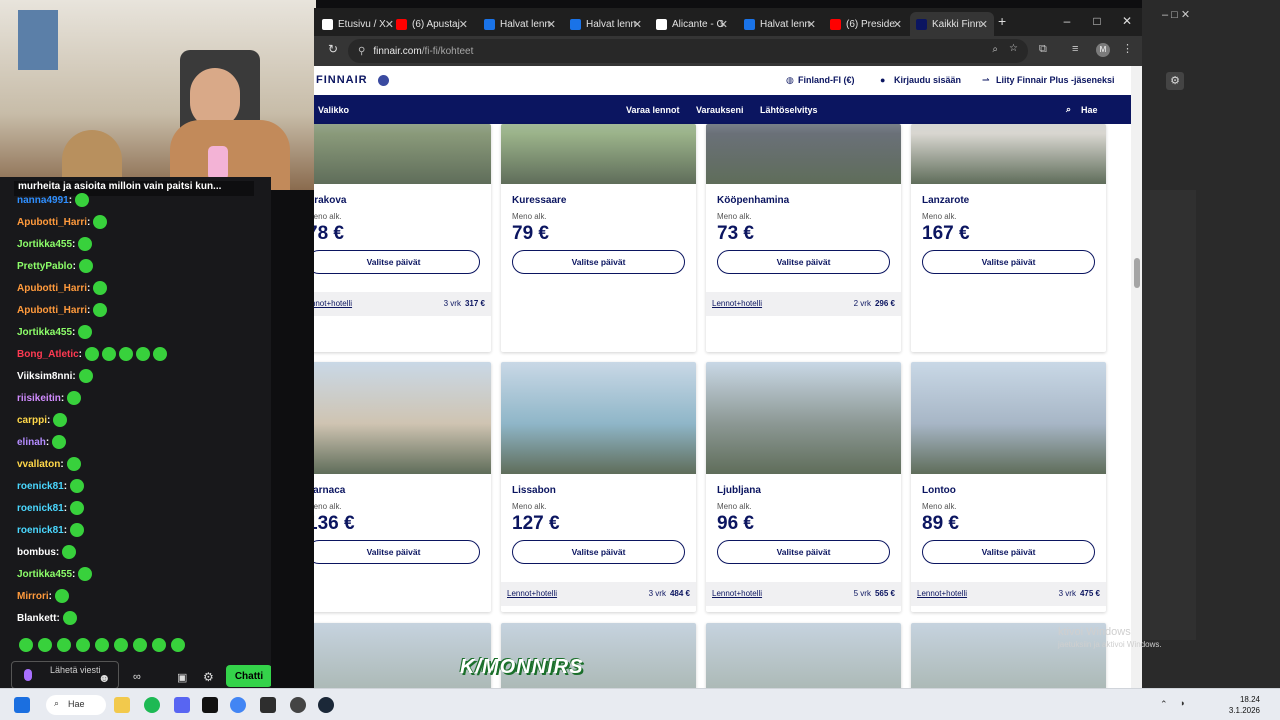  Describe the element at coordinates (539, 200) in the screenshot. I see `destination-city: Kuressaare` at that location.